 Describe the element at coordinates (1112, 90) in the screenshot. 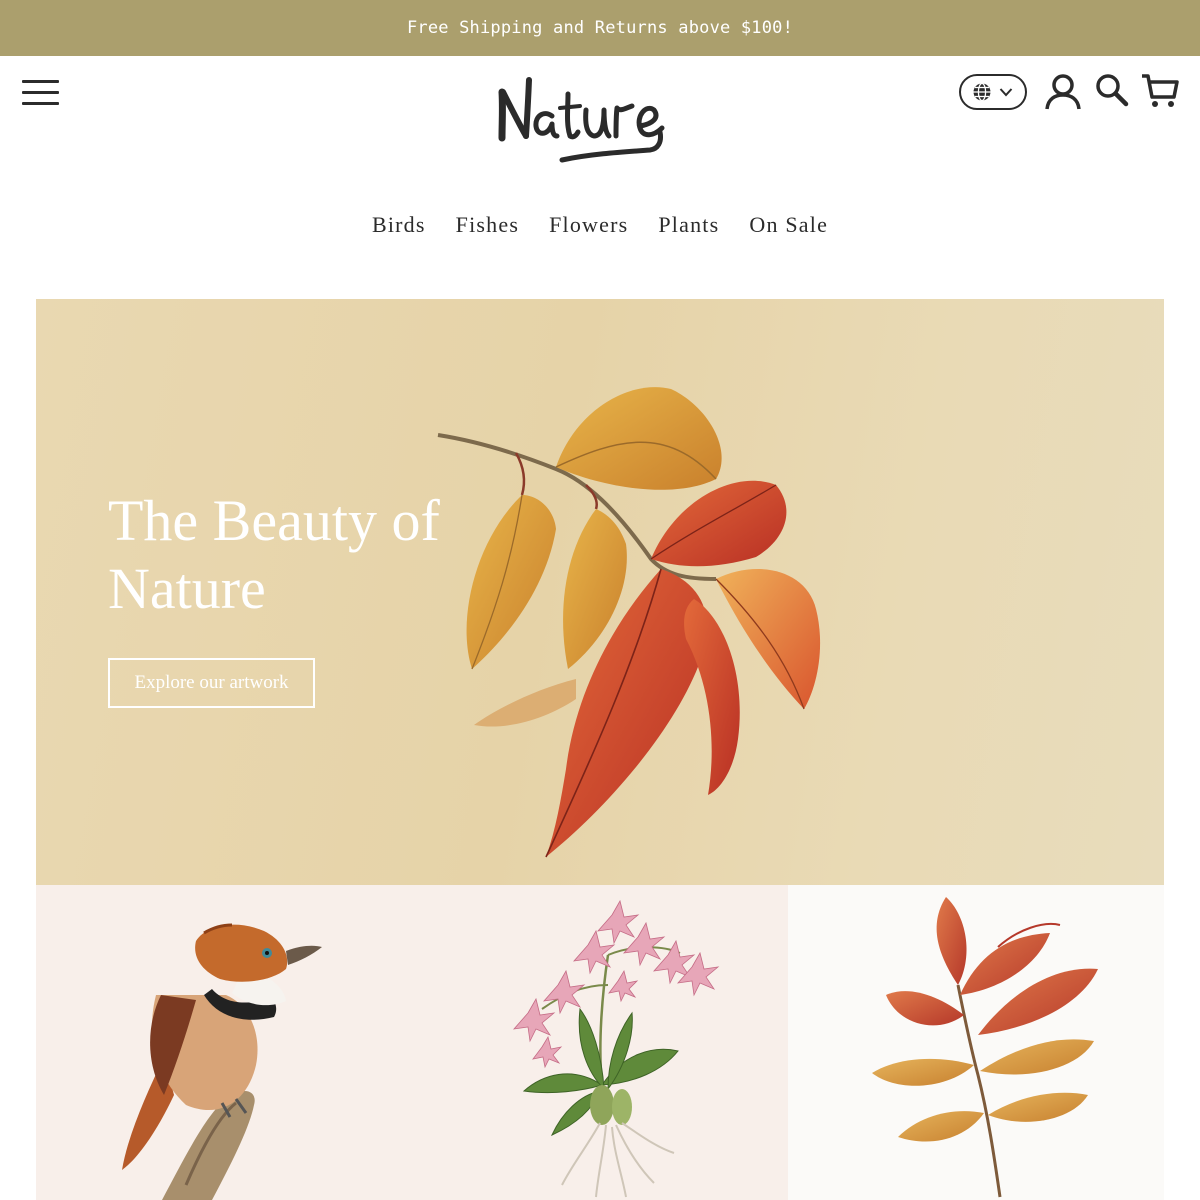

I see `search-icon` at that location.